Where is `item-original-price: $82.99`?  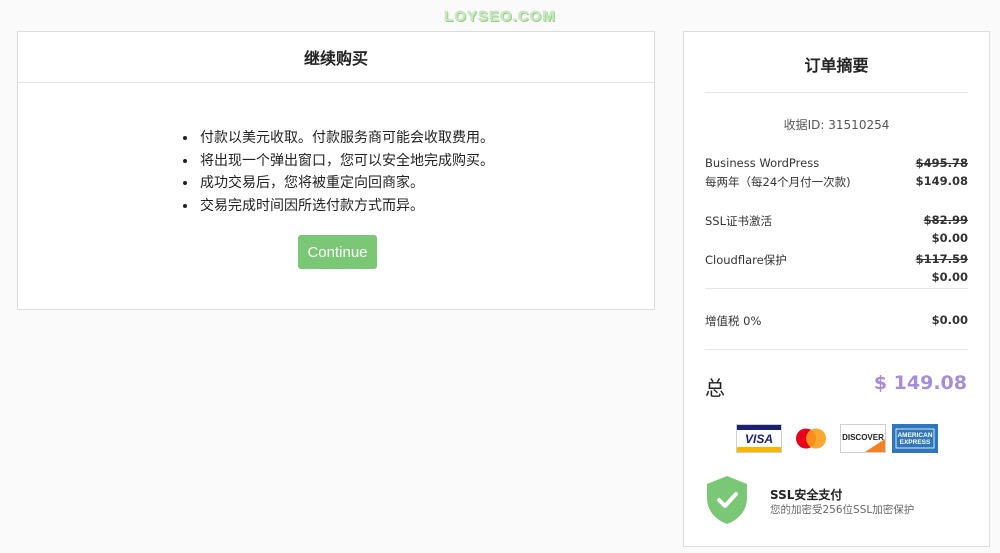
item-original-price: $82.99 is located at coordinates (945, 220).